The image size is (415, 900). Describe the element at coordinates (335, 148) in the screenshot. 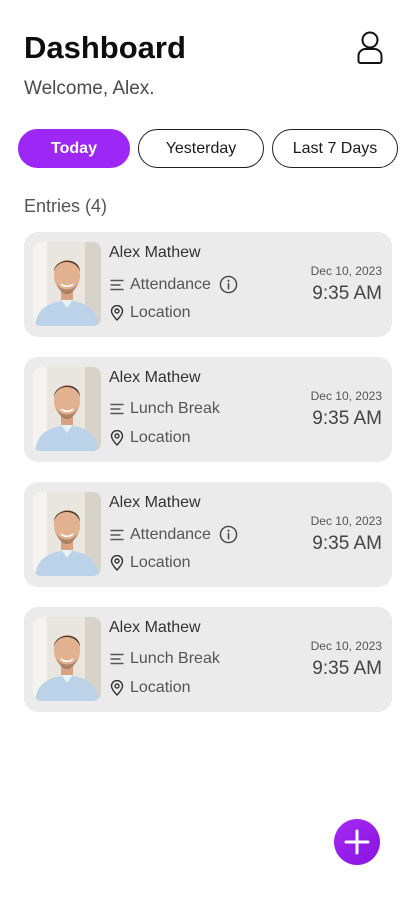

I see `filter-last-7-days: Last 7 Days` at that location.